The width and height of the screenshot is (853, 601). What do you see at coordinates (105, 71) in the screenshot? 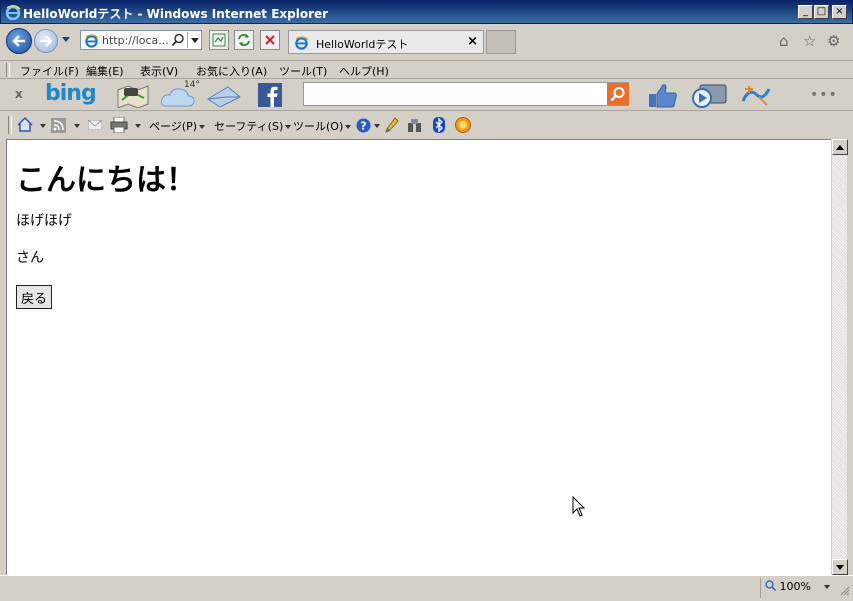
I see `menu-edit: 編集(E)` at bounding box center [105, 71].